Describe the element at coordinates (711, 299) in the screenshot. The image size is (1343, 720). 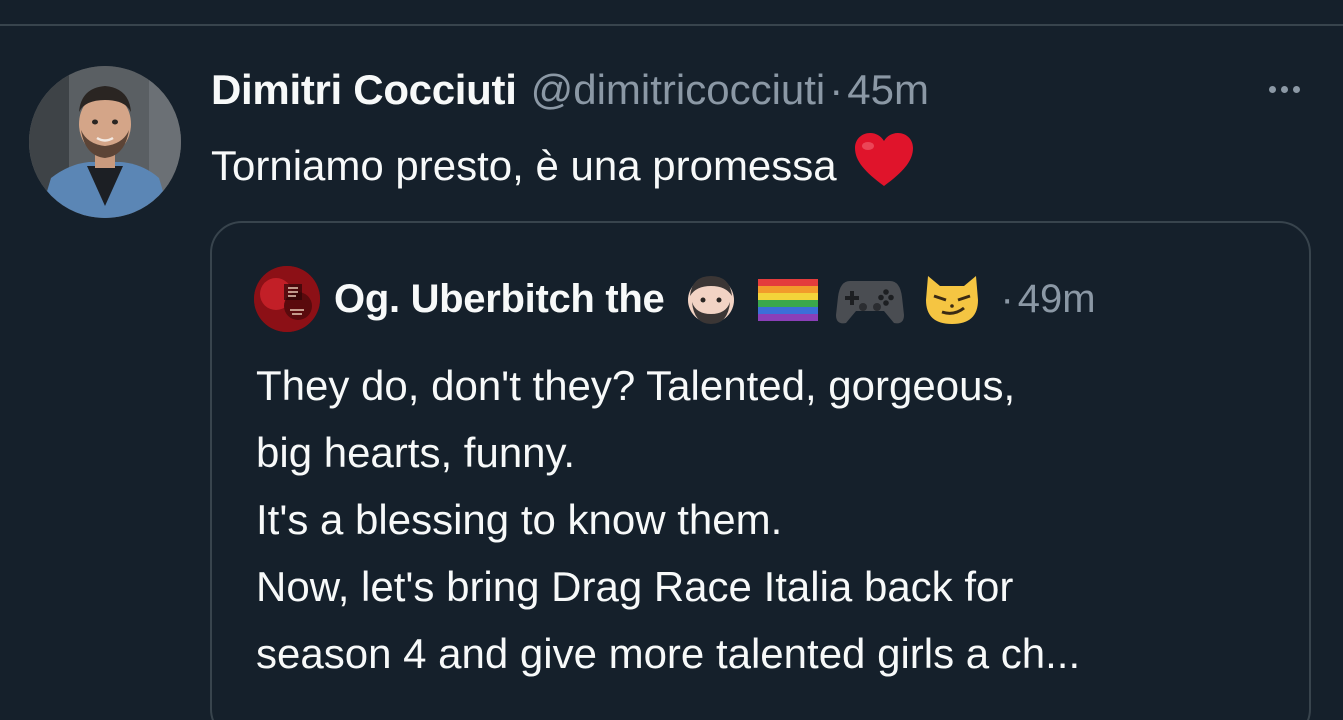
I see `man-beard-emoji-icon` at that location.